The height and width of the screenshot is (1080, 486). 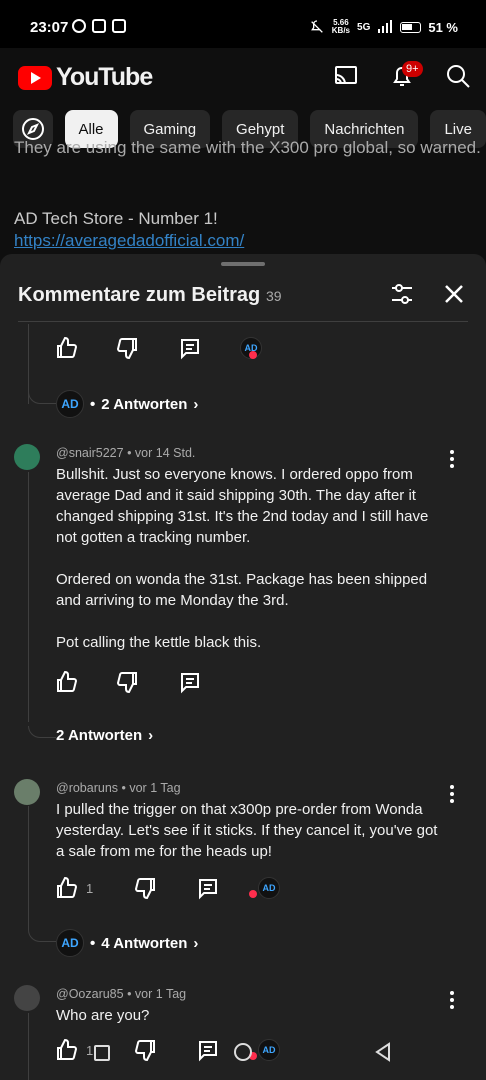 What do you see at coordinates (35, 77) in the screenshot?
I see `youtube-play-icon` at bounding box center [35, 77].